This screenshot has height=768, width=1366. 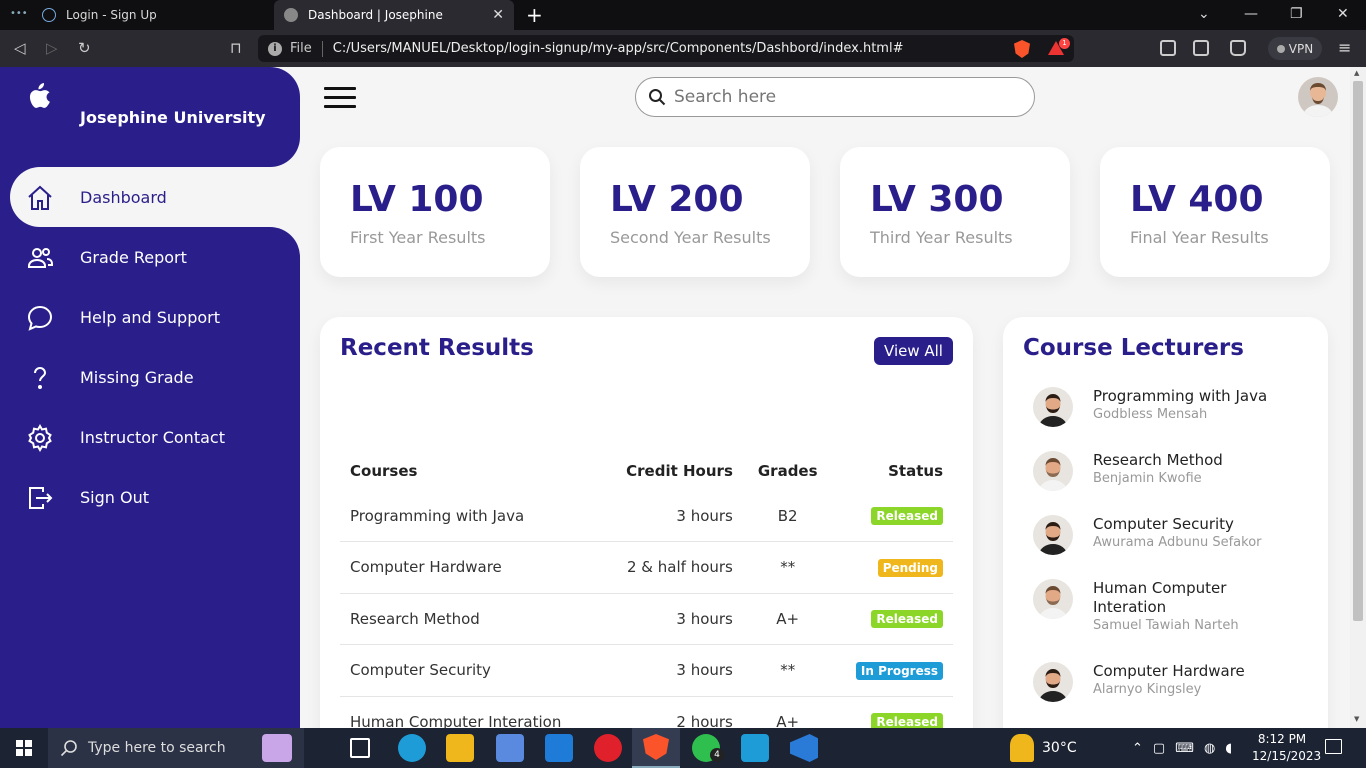 What do you see at coordinates (155, 437) in the screenshot?
I see `sidebar-item-instructor-contact: Instructor Contact` at bounding box center [155, 437].